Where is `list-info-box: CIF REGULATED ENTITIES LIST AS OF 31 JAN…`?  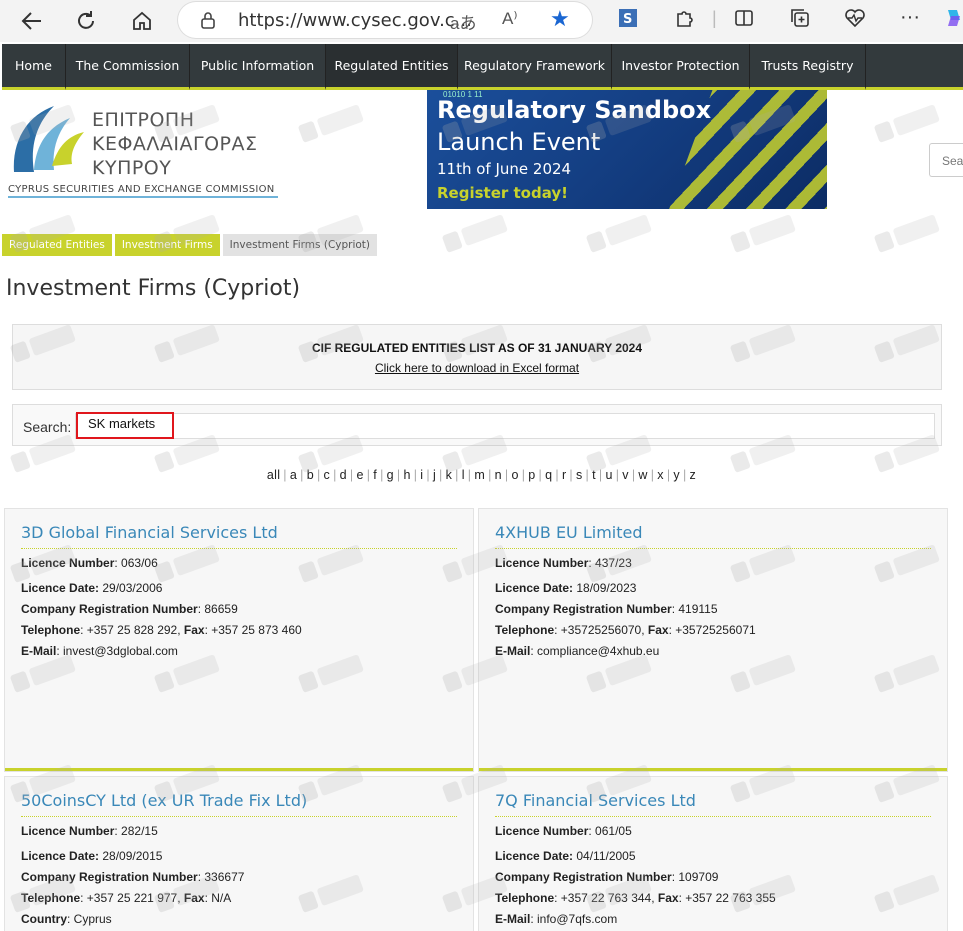
list-info-box: CIF REGULATED ENTITIES LIST AS OF 31 JAN… is located at coordinates (477, 357).